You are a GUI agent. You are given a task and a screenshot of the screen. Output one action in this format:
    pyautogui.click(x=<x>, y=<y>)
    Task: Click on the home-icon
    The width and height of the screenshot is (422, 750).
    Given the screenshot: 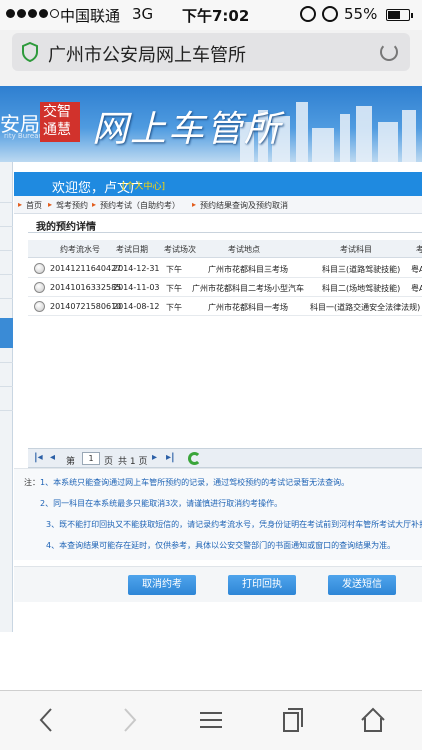 What is the action you would take?
    pyautogui.click(x=373, y=720)
    